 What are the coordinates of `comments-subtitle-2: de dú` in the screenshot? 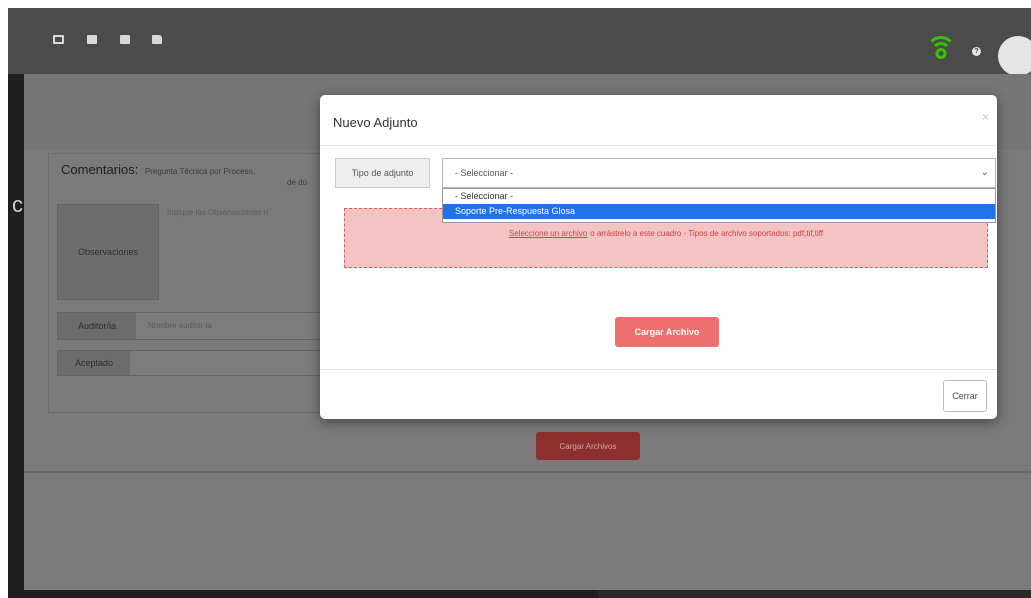 It's located at (297, 182).